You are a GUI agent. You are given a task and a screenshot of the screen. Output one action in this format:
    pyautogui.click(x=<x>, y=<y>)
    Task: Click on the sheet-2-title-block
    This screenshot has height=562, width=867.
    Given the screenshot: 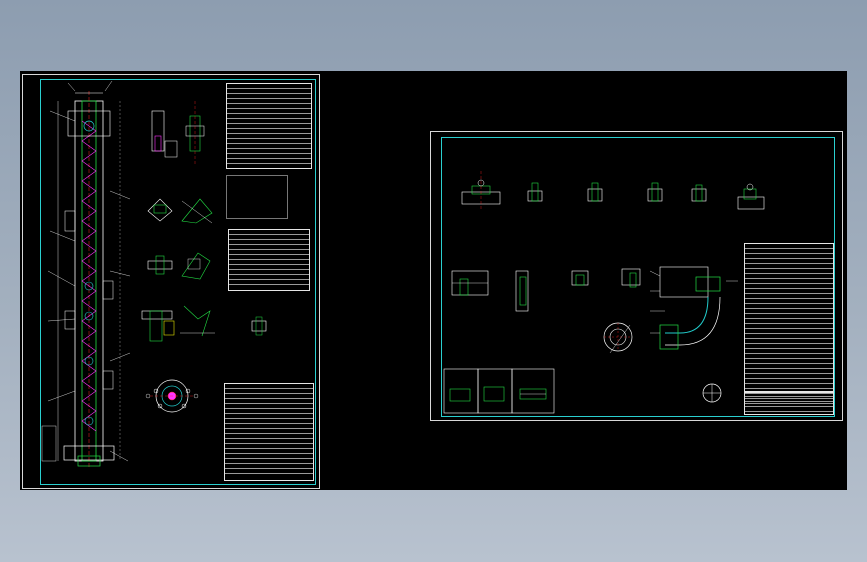 What is the action you would take?
    pyautogui.click(x=789, y=403)
    